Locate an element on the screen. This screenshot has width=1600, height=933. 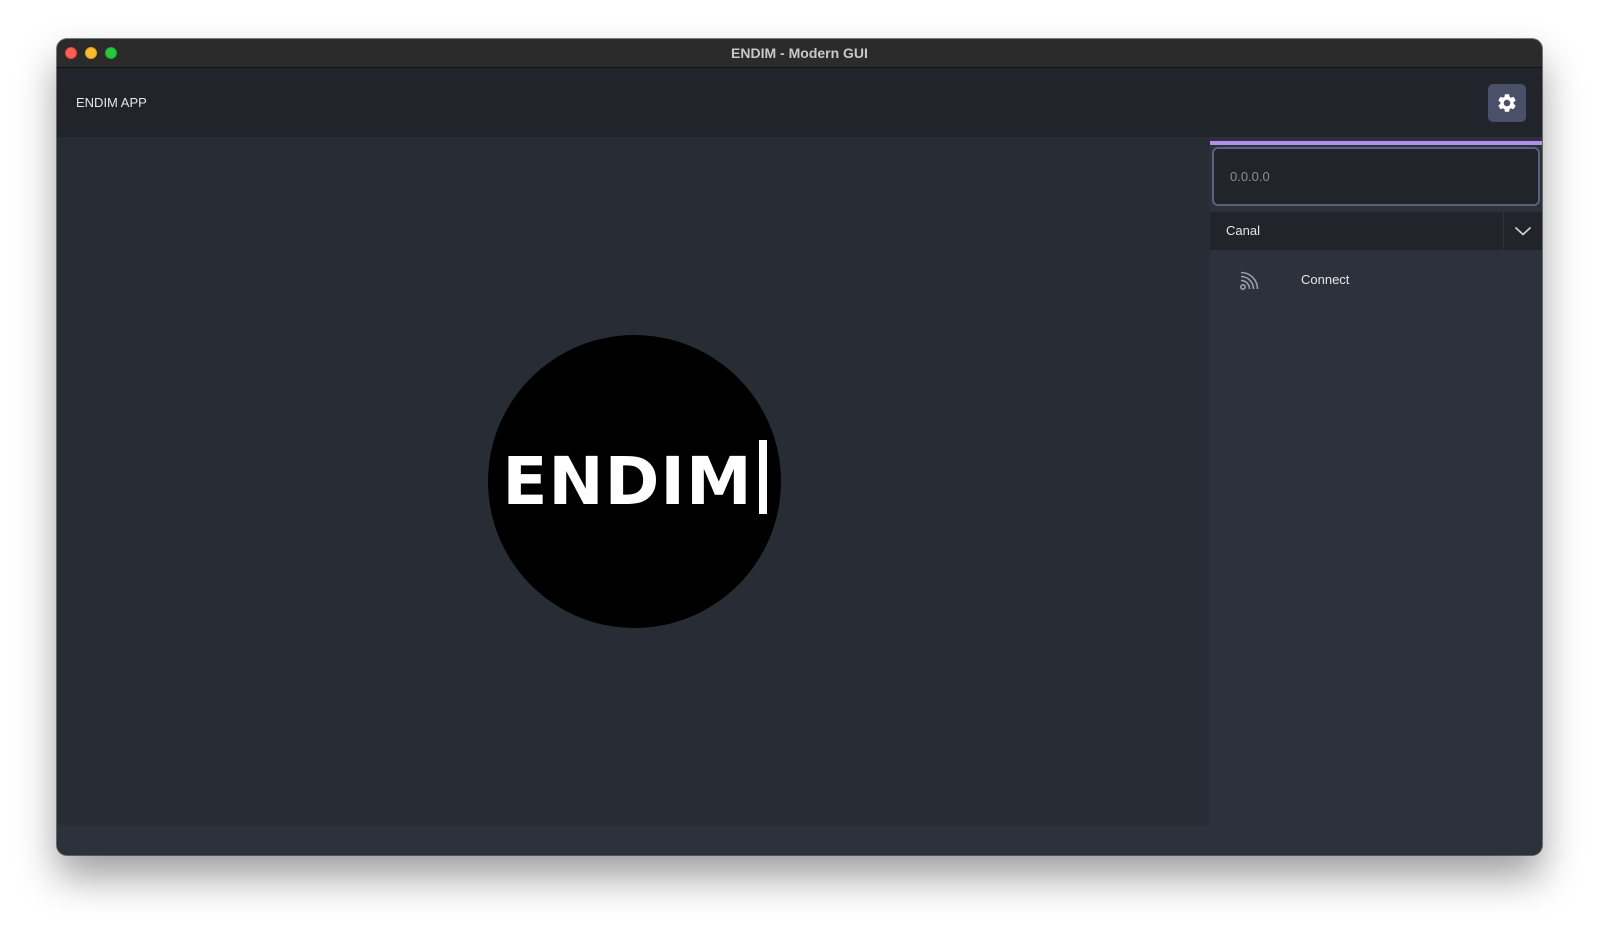
settings-button is located at coordinates (1507, 103).